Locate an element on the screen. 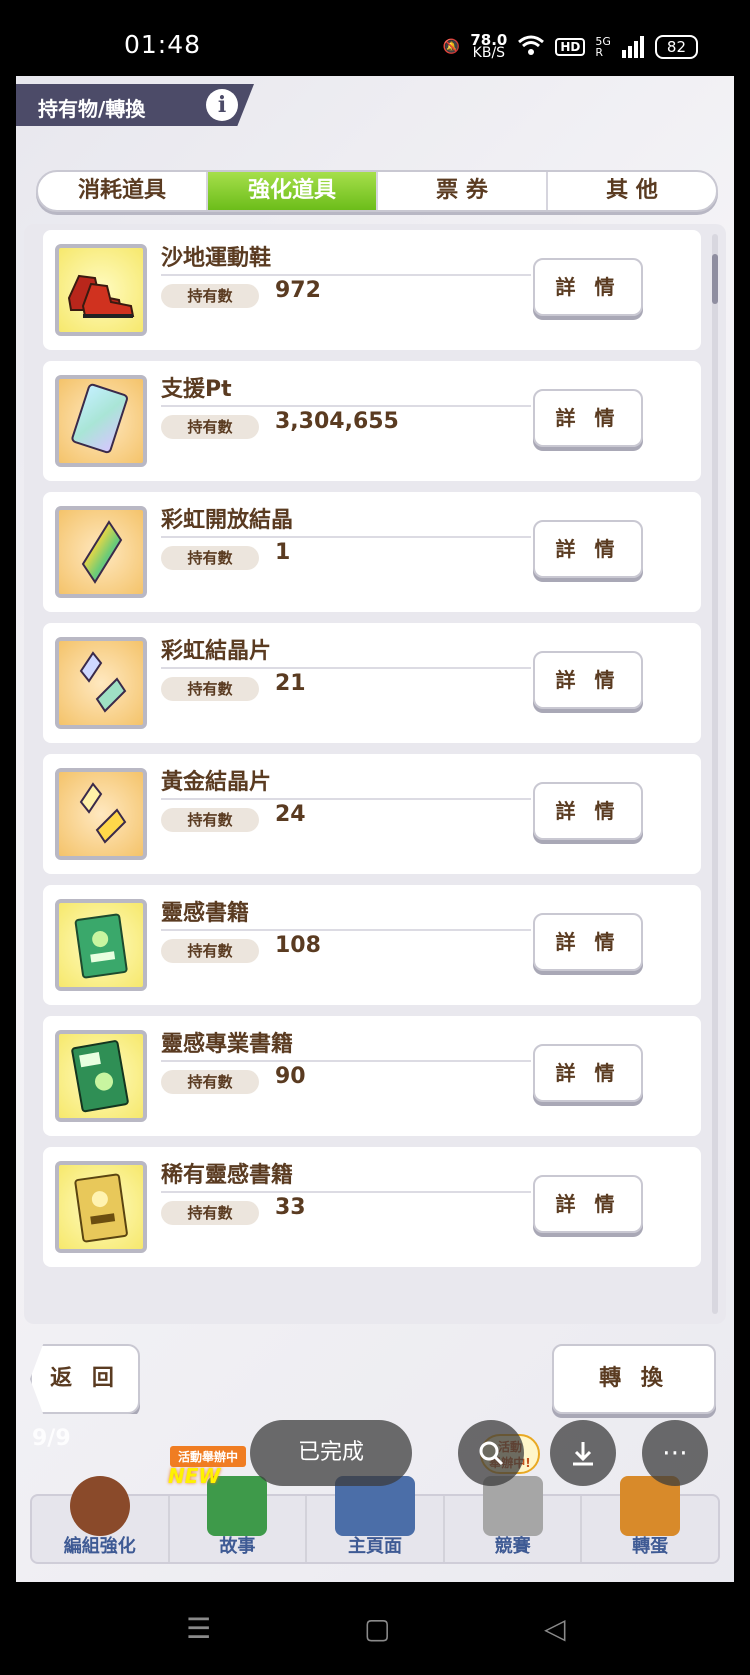 Image resolution: width=750 pixels, height=1675 pixels. support-card-icon is located at coordinates (101, 421).